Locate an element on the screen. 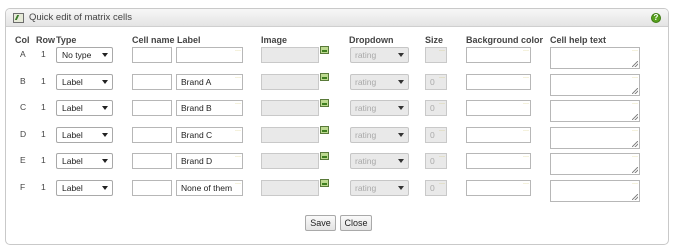  col-value: F is located at coordinates (23, 186).